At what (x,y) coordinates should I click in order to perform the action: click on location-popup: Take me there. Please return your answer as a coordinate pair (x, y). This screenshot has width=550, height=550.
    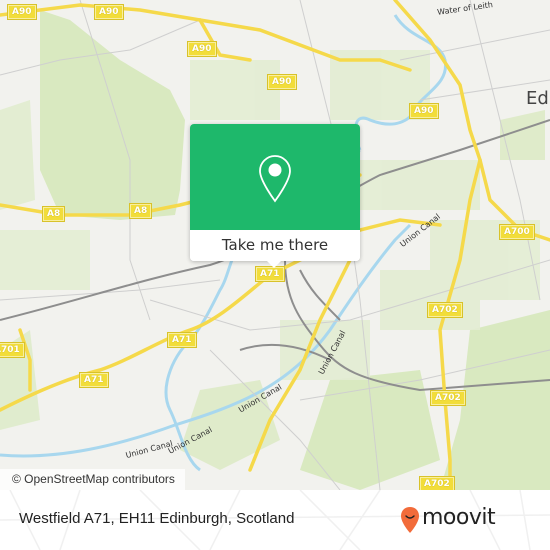
    Looking at the image, I should click on (275, 196).